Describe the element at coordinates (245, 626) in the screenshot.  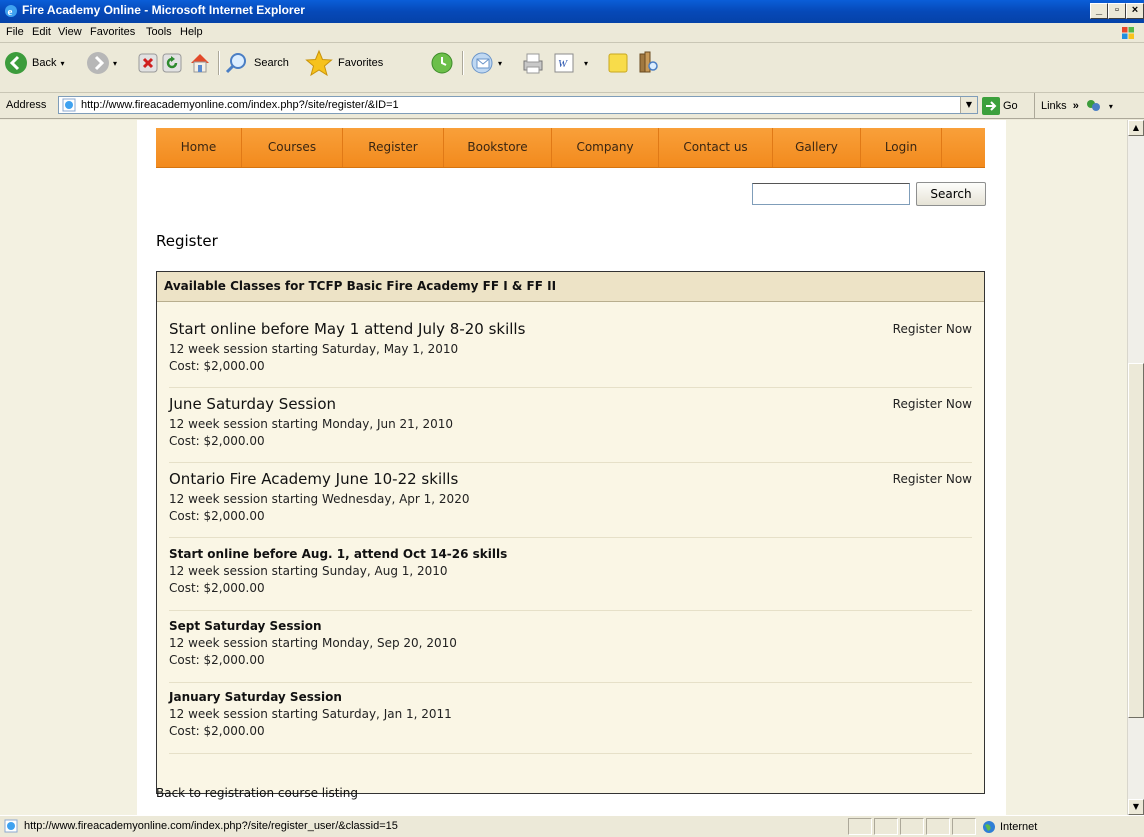
I see `class-title: Sept Saturday Session` at that location.